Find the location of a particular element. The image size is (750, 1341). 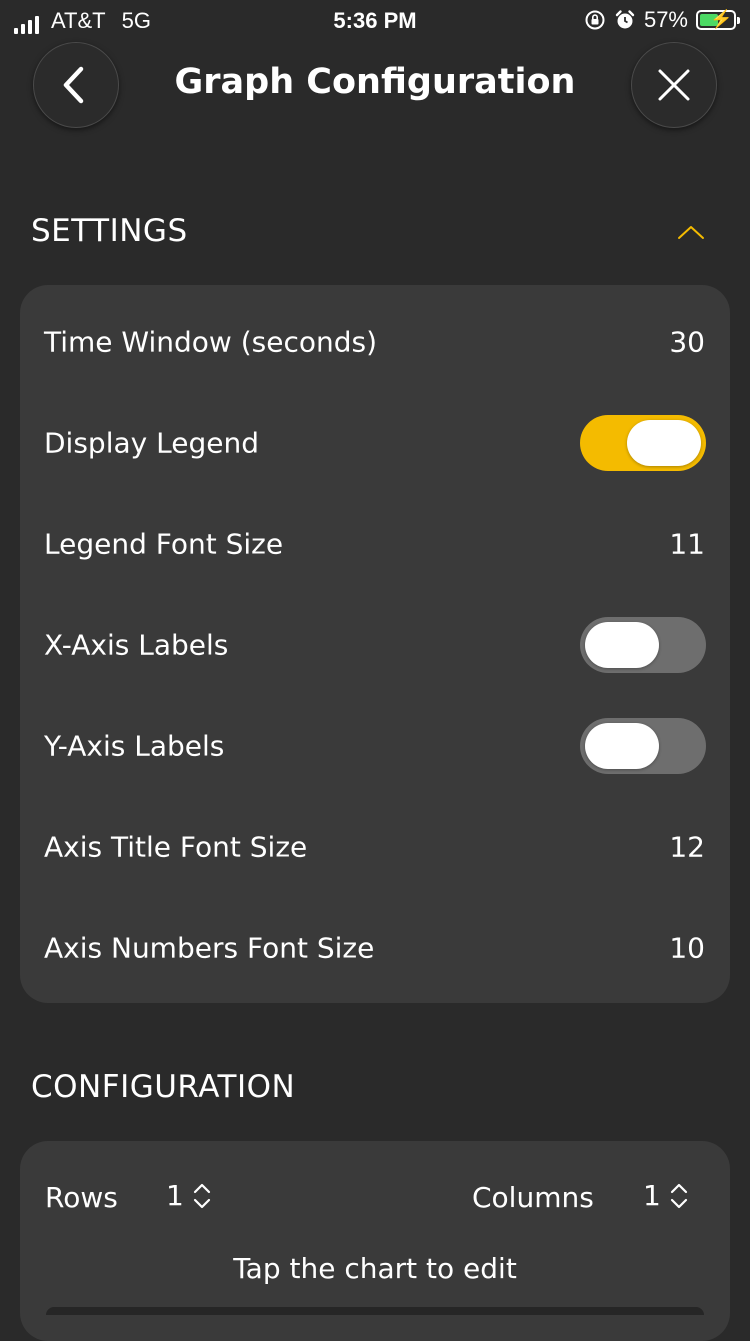

chevron-up-icon is located at coordinates (691, 232).